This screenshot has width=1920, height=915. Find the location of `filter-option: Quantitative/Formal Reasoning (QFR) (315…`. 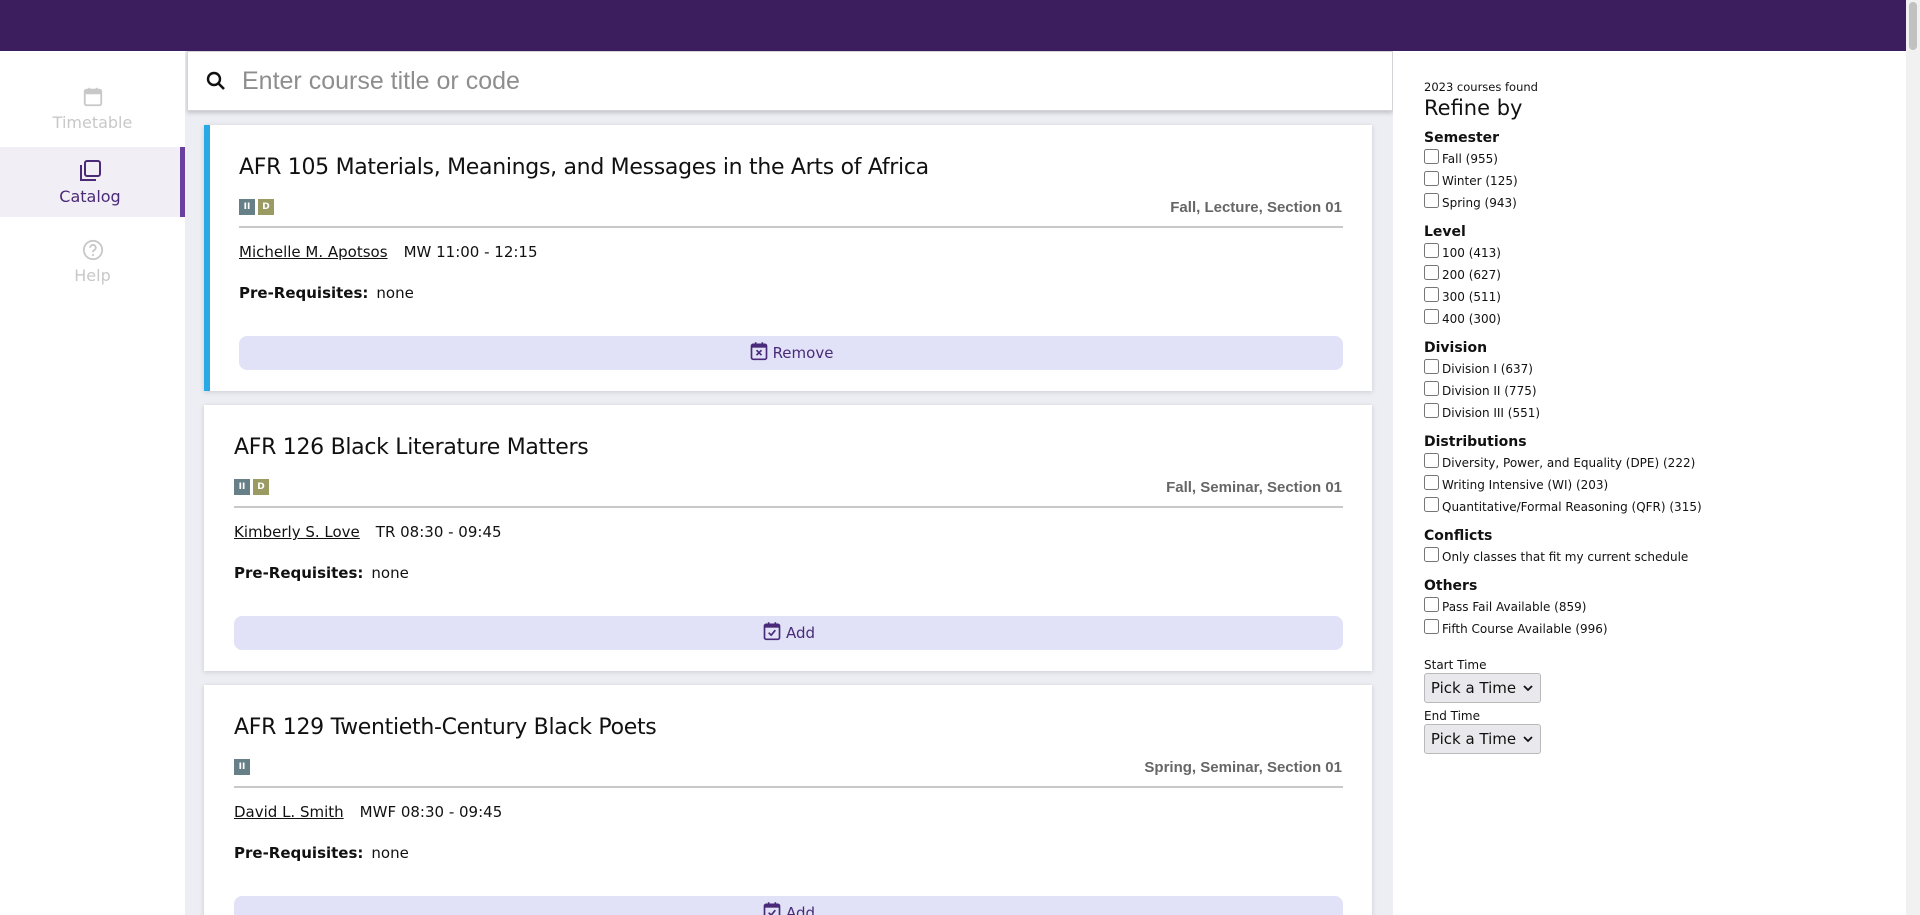

filter-option: Quantitative/Formal Reasoning (QFR) (315… is located at coordinates (1659, 507).